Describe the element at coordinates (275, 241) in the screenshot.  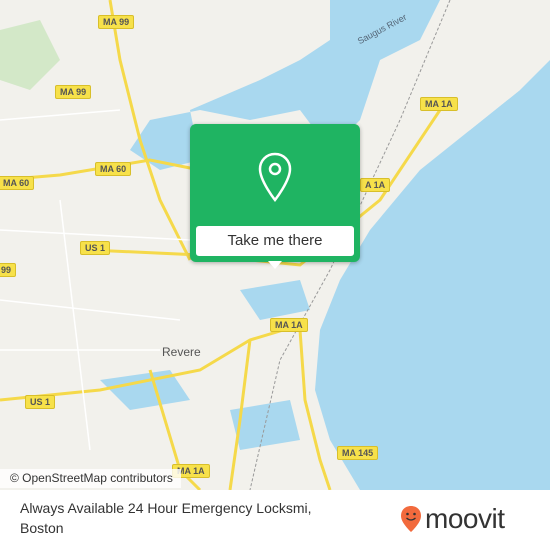
I see `take-me-there-button: Take me there` at that location.